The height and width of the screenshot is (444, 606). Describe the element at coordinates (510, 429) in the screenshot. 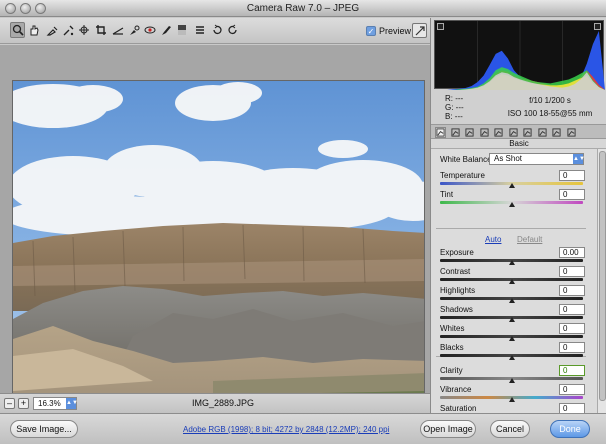

I see `cancel-button: Cancel` at that location.